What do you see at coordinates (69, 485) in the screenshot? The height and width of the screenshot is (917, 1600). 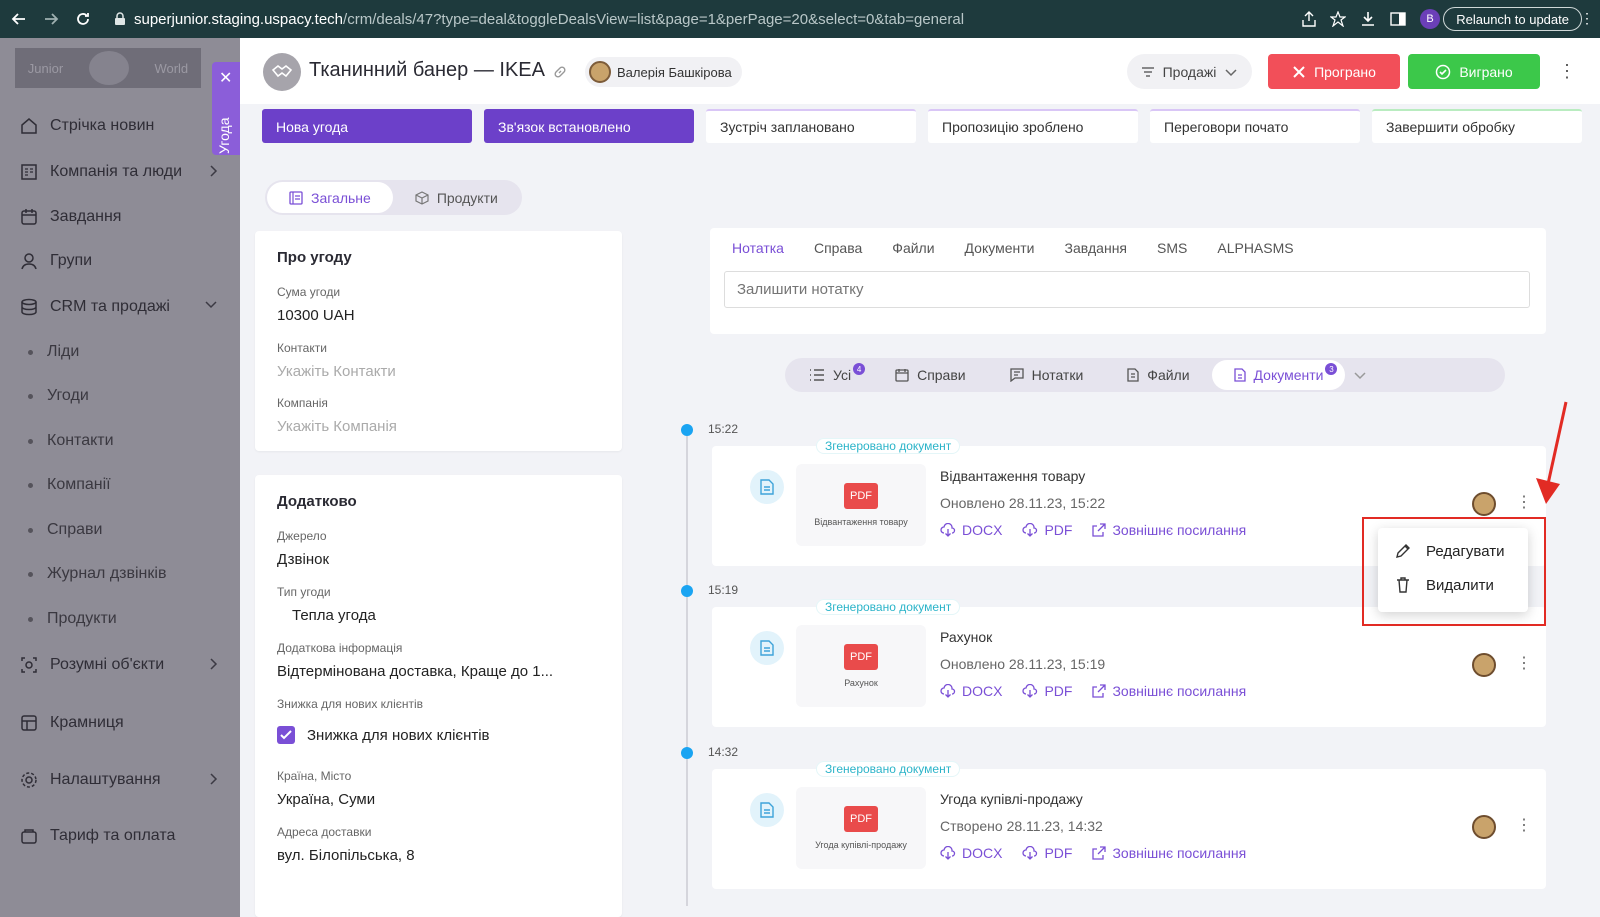 I see `sidebar-sub-companies: Компанії` at bounding box center [69, 485].